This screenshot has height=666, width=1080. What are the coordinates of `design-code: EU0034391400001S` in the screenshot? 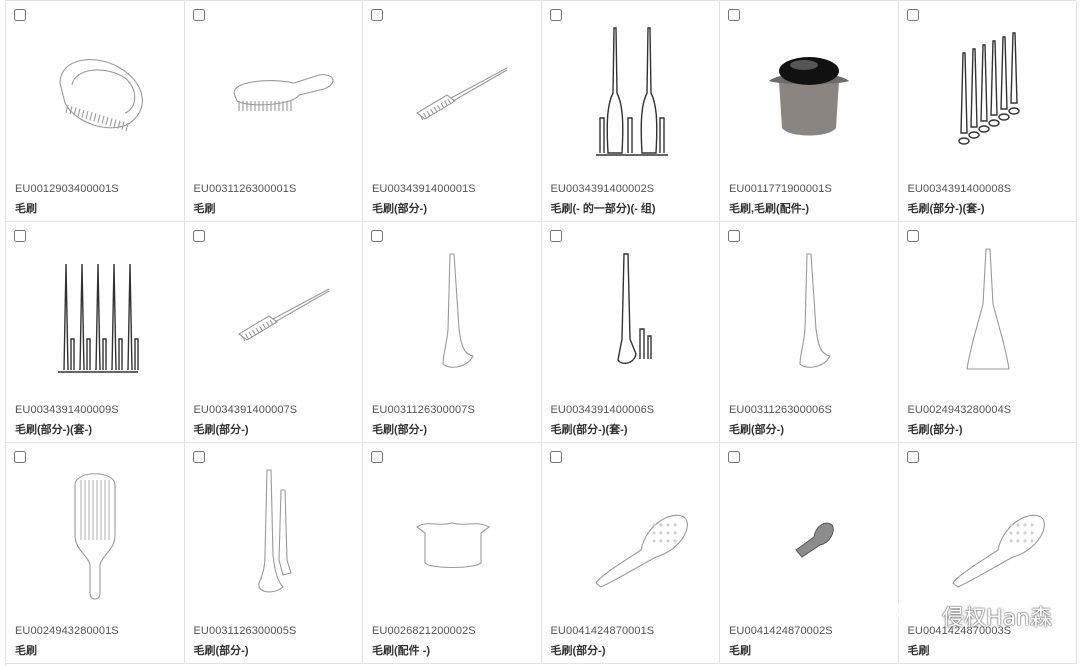 It's located at (424, 189).